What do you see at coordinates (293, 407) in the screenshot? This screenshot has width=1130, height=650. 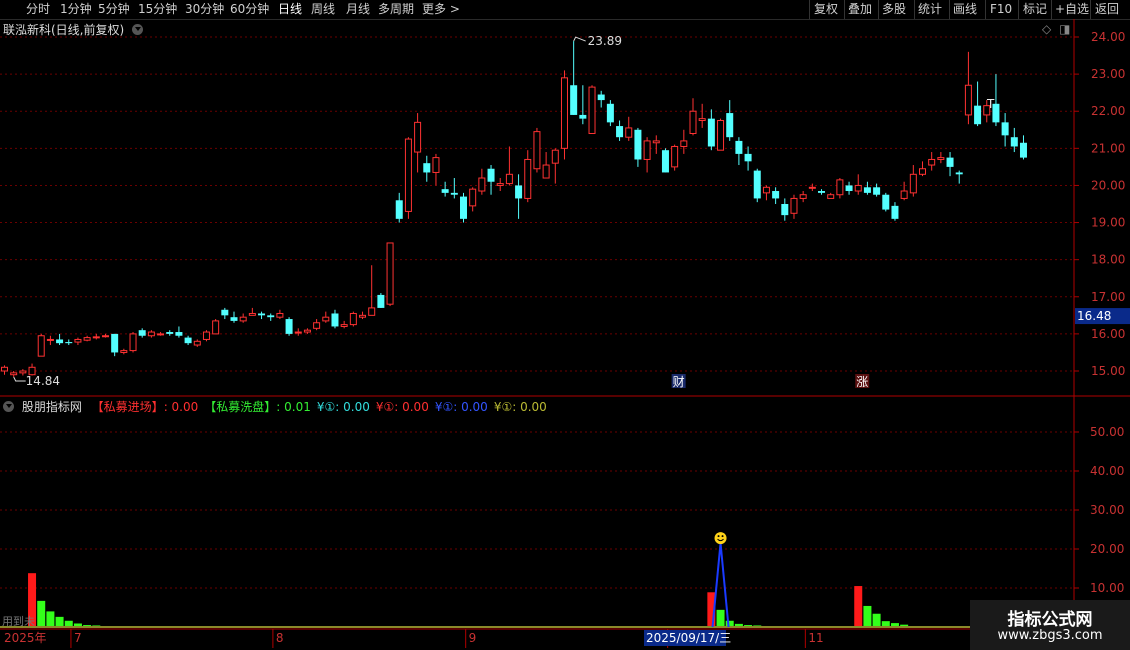 I see `indicator-item-value: : 0.01` at bounding box center [293, 407].